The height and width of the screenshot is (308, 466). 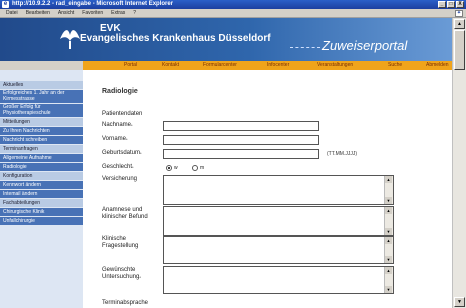 I want to click on terminabsprache-label: Terminabsprache, so click(x=125, y=303).